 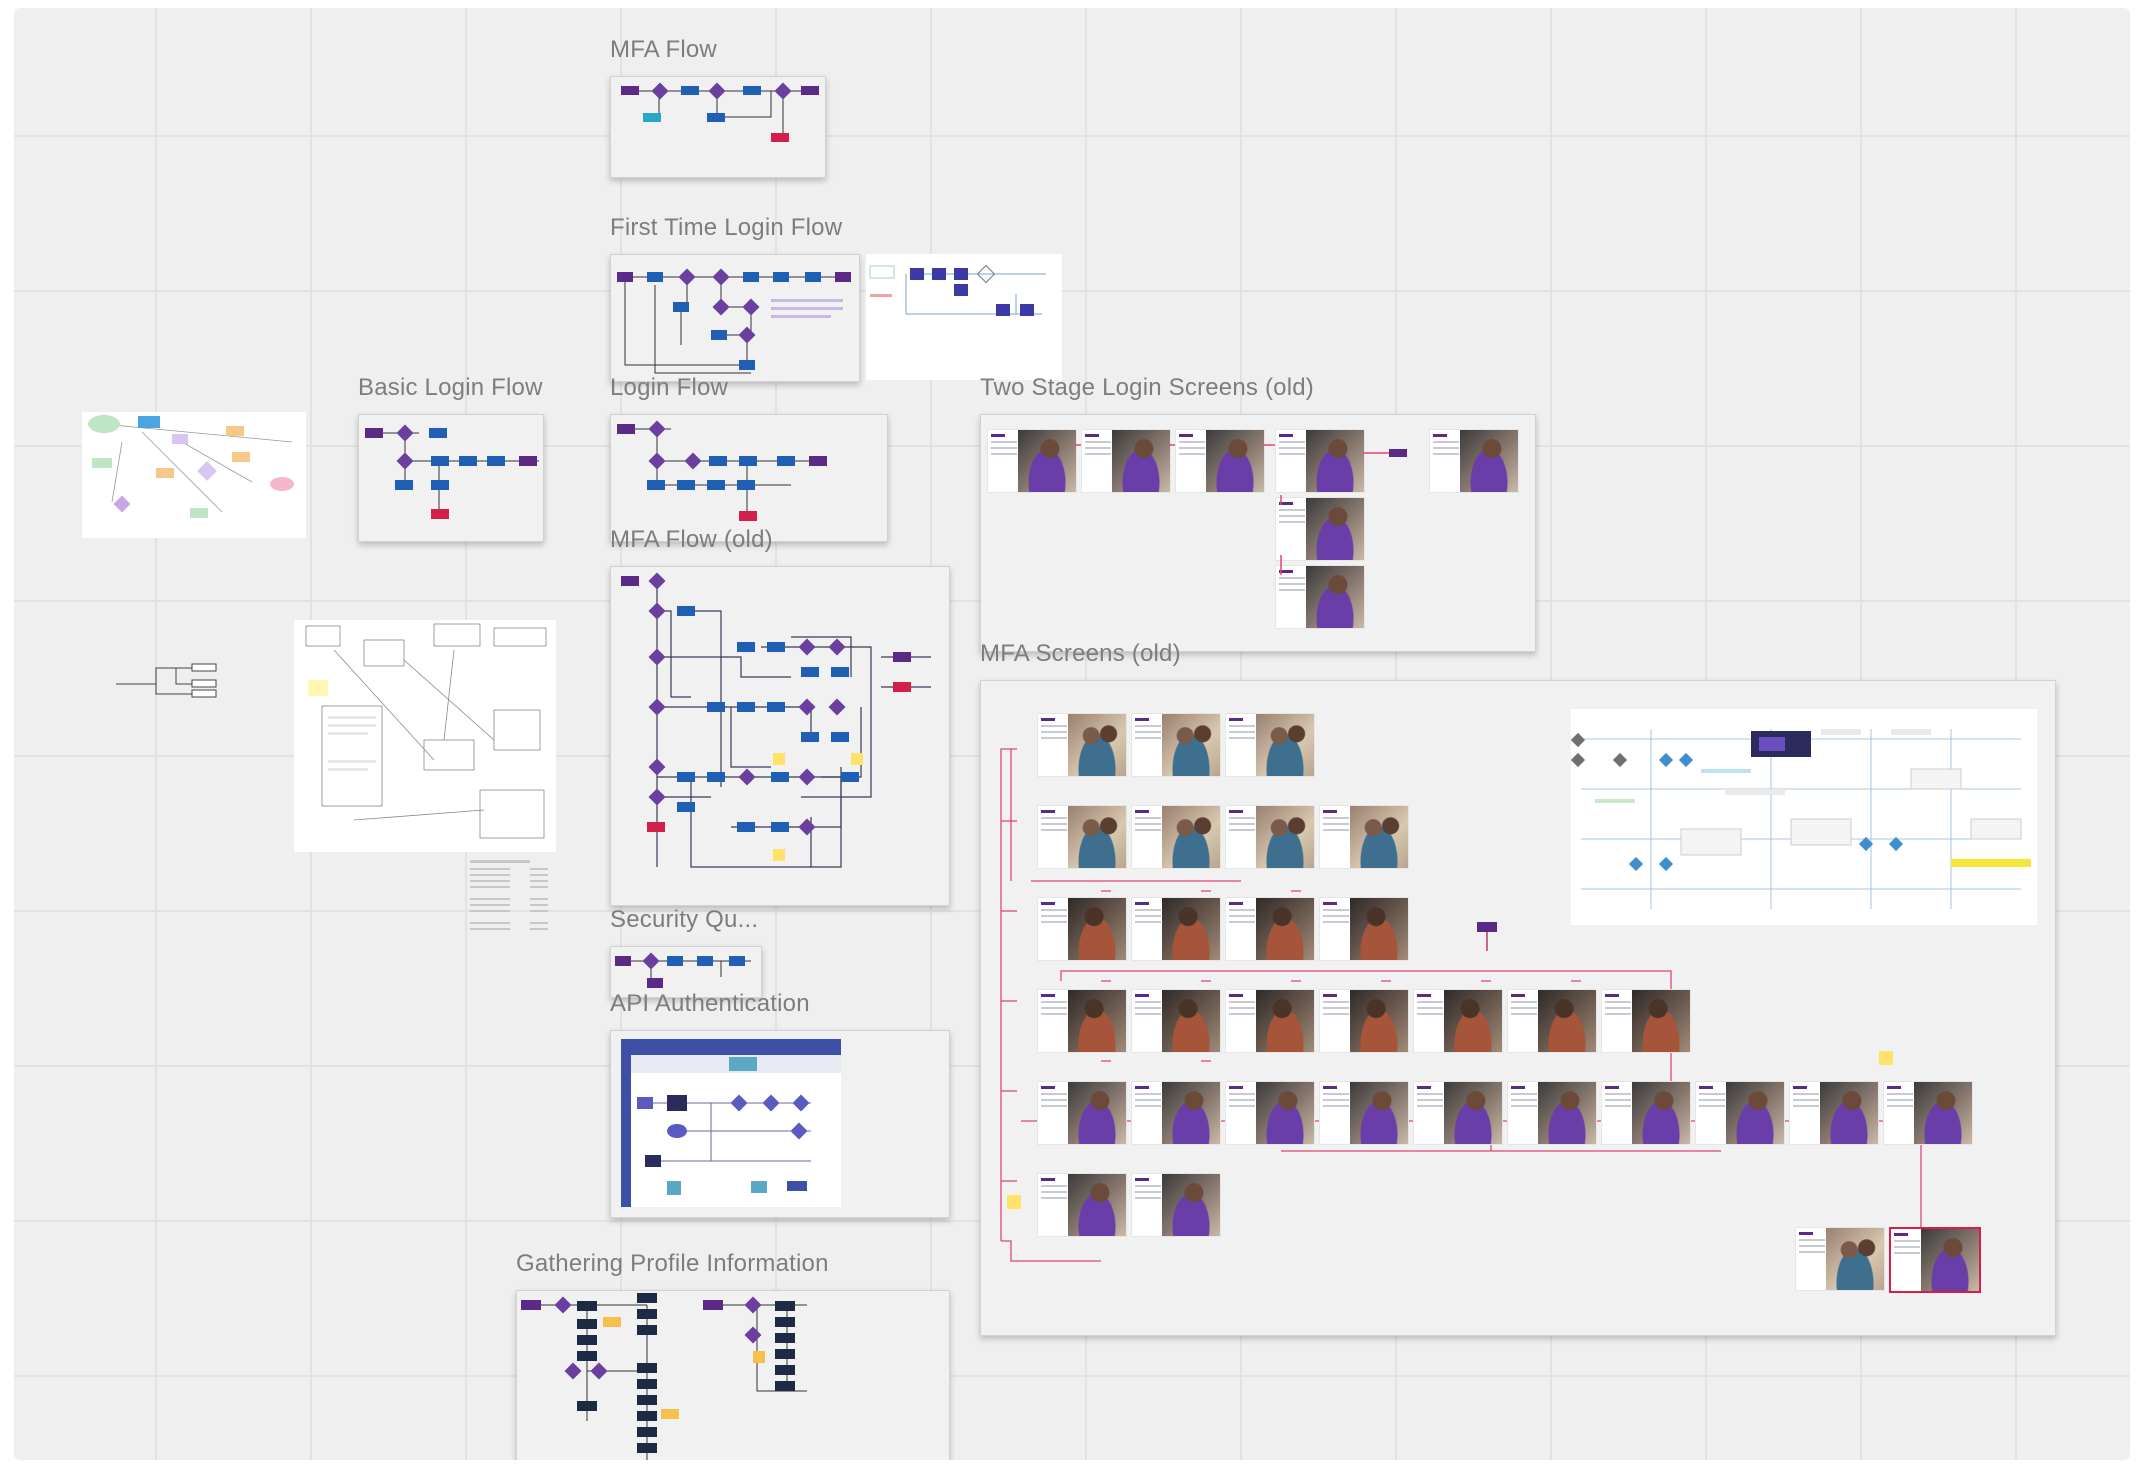 What do you see at coordinates (691, 540) in the screenshot?
I see `frame-title-mfa-flow-old: MFA Flow (old)` at bounding box center [691, 540].